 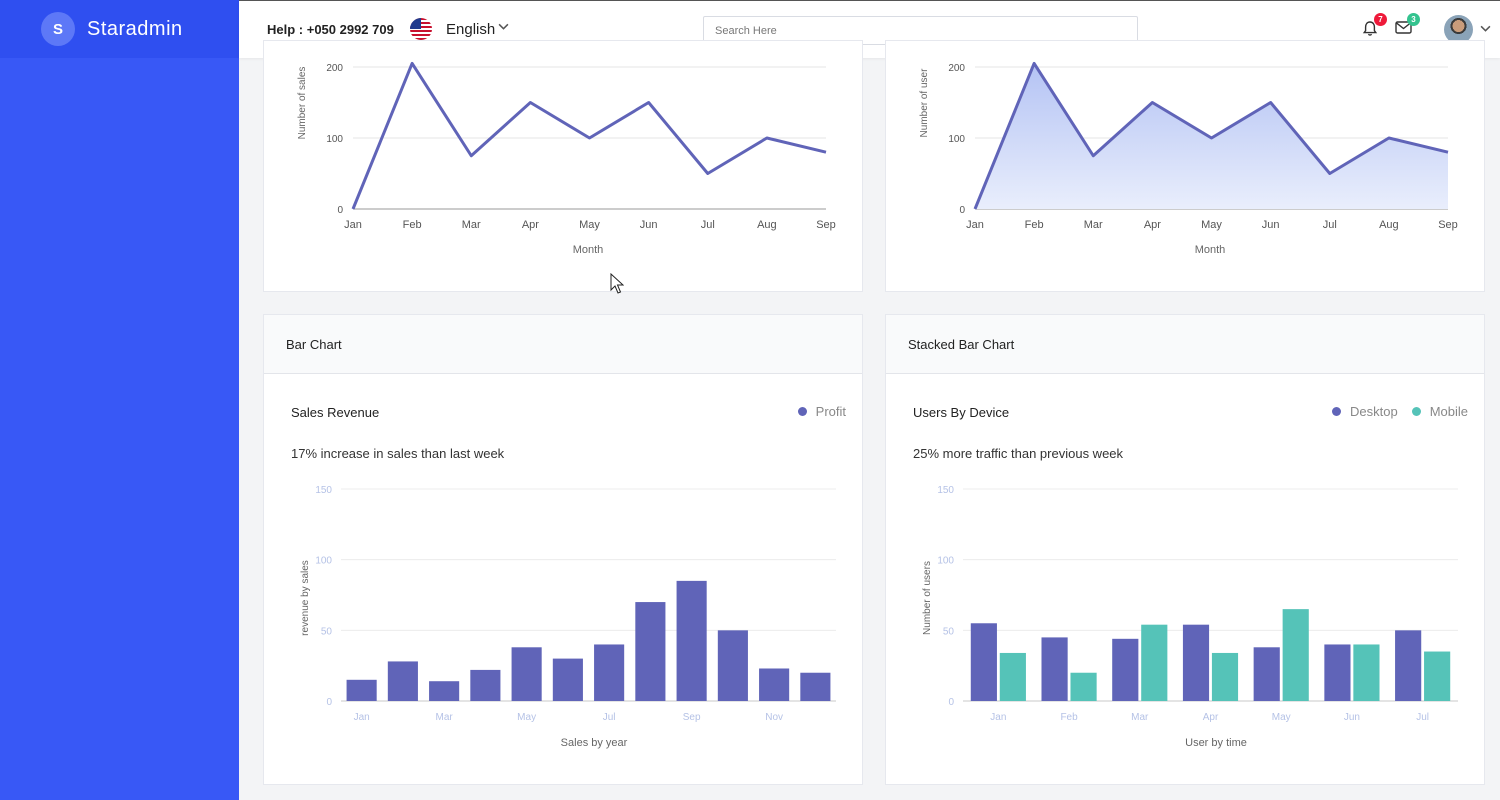 I want to click on y-axis-label: Number of sales, so click(x=302, y=103).